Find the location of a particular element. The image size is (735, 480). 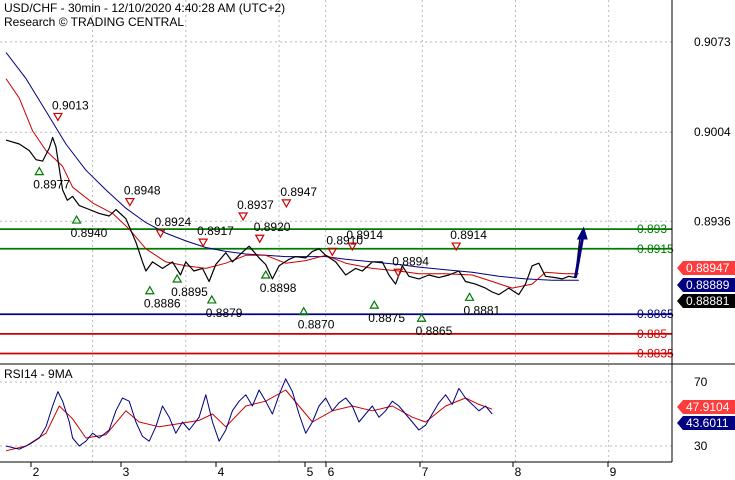

rsi-badge-label: 47.9104 is located at coordinates (708, 407).